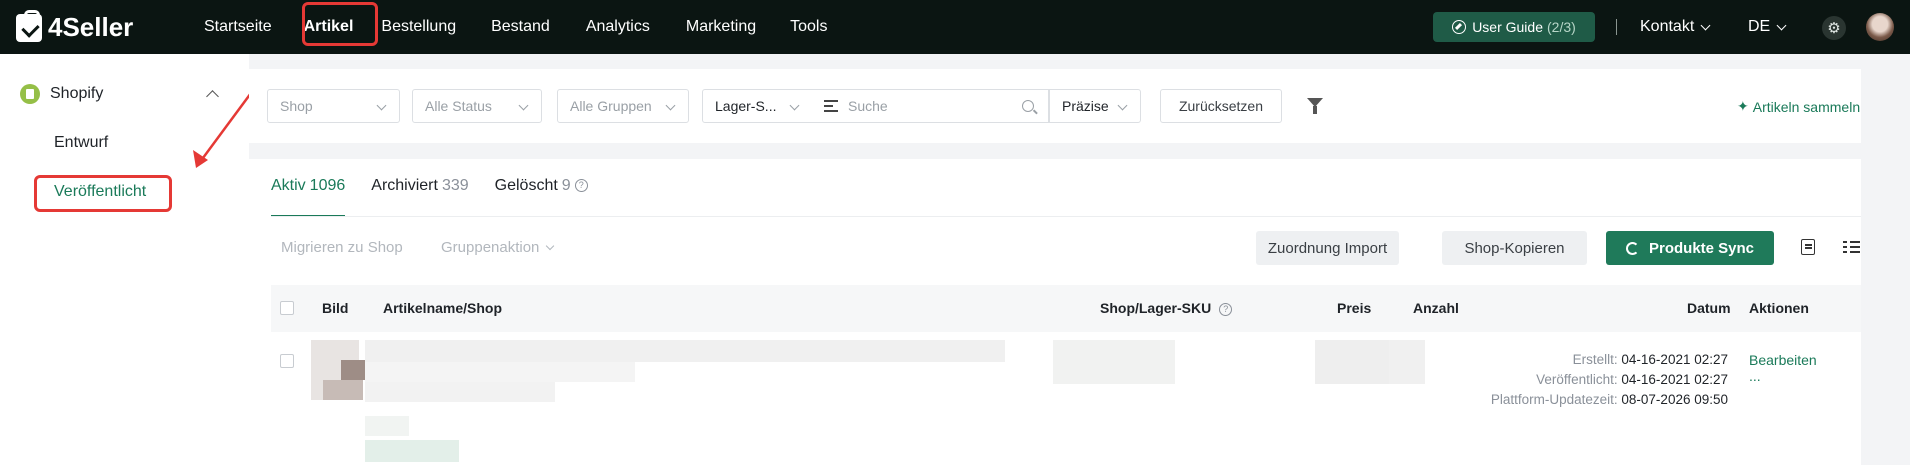 The width and height of the screenshot is (1910, 465). Describe the element at coordinates (238, 27) in the screenshot. I see `nav-item-startseite: Startseite` at that location.